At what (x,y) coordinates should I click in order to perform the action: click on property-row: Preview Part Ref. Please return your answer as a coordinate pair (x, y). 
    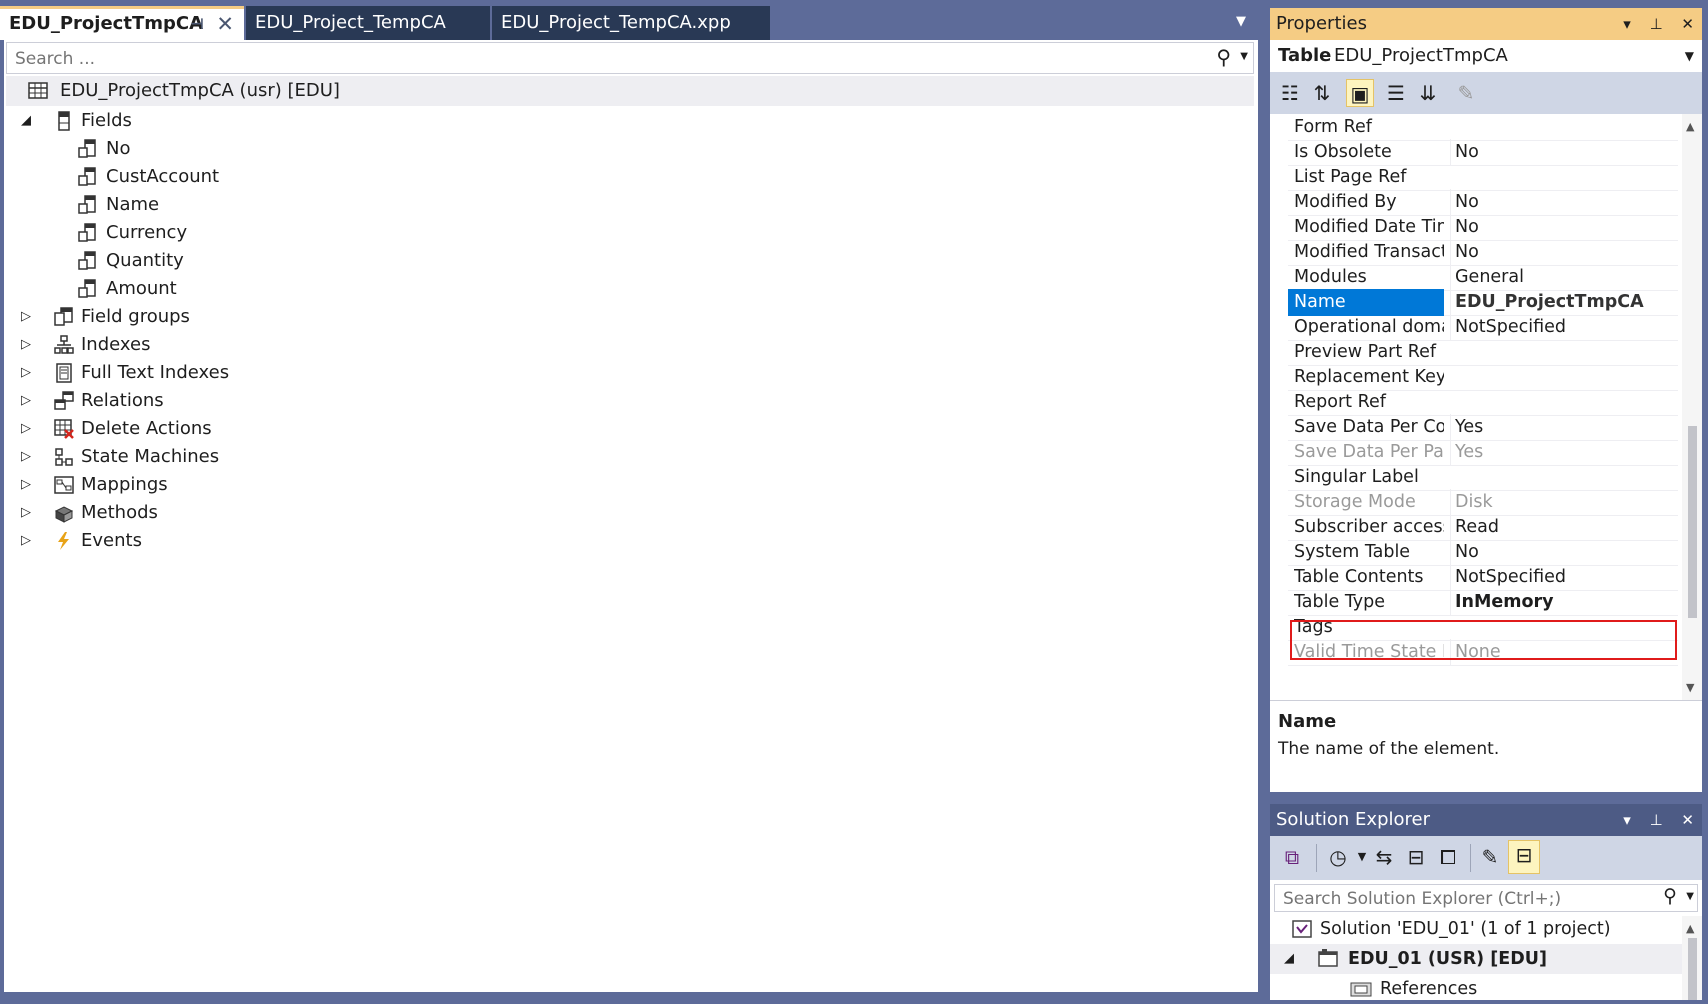
    Looking at the image, I should click on (1483, 352).